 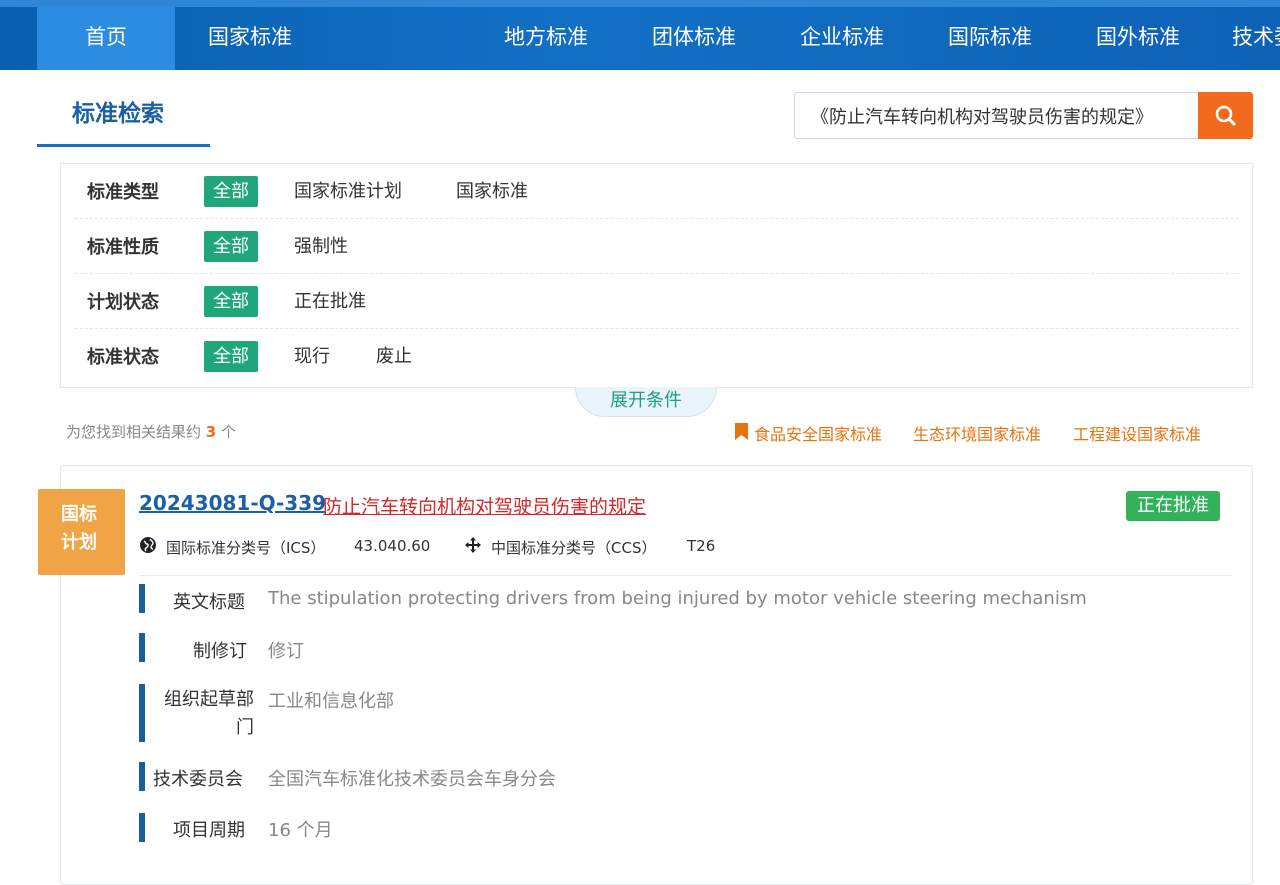 What do you see at coordinates (977, 433) in the screenshot?
I see `quick-link-eco-environment: 生态环境国家标准` at bounding box center [977, 433].